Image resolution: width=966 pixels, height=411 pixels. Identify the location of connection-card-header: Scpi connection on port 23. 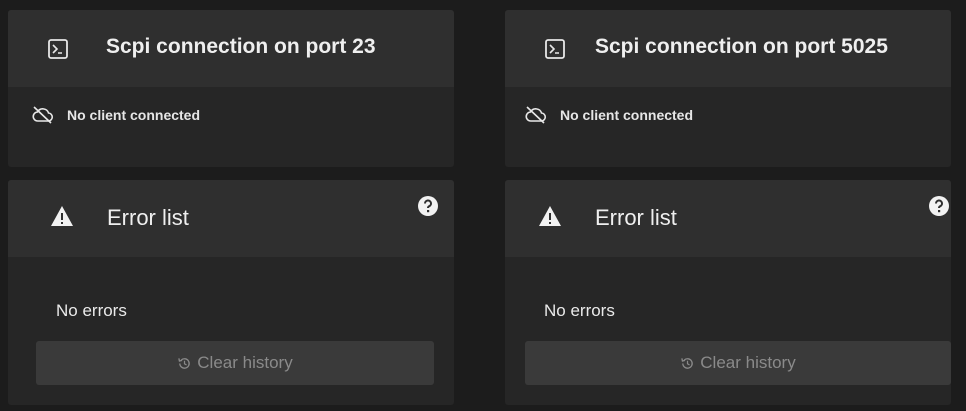
(231, 48).